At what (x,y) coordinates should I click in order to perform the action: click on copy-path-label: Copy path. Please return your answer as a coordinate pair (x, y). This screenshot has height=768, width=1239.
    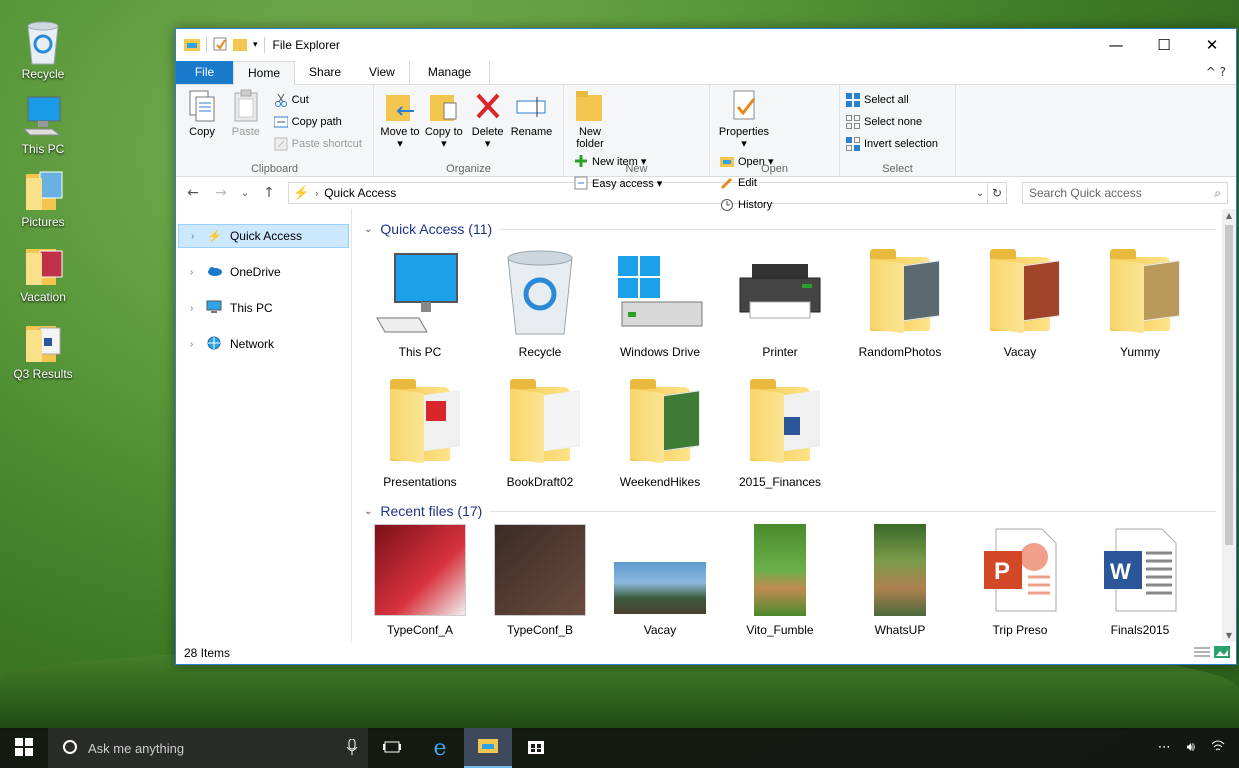
    Looking at the image, I should click on (316, 122).